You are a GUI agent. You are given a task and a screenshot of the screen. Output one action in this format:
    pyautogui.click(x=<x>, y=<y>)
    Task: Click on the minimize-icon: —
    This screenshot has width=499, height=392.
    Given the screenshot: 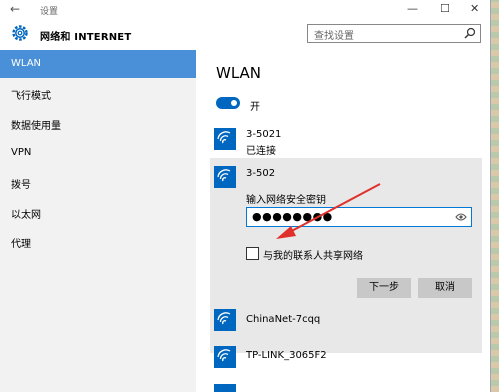 What is the action you would take?
    pyautogui.click(x=412, y=8)
    